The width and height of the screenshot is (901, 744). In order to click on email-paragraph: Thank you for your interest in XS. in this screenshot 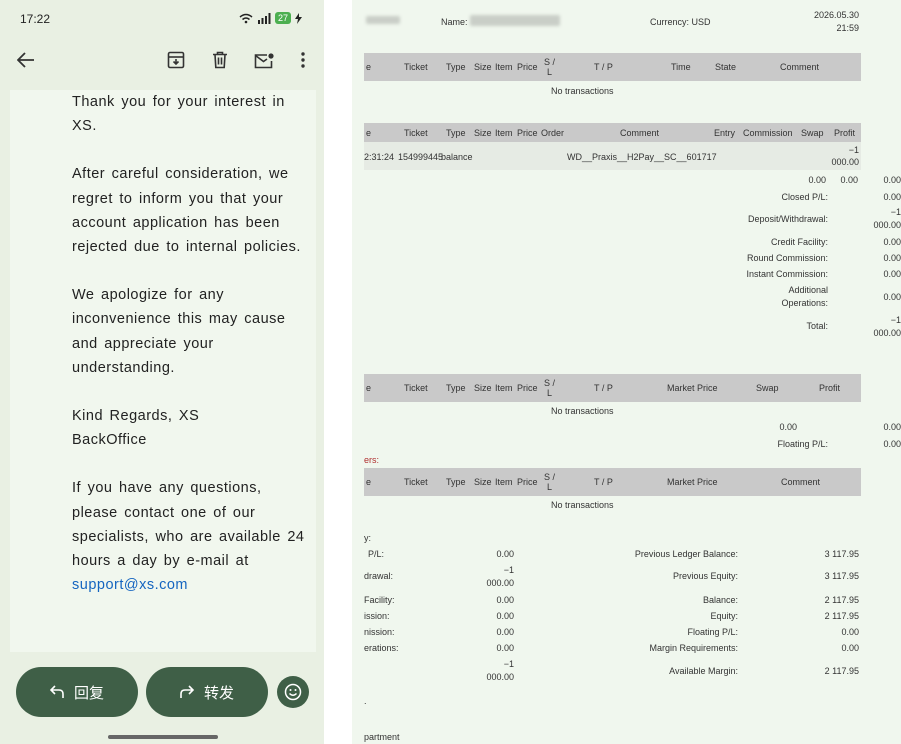, I will do `click(178, 114)`.